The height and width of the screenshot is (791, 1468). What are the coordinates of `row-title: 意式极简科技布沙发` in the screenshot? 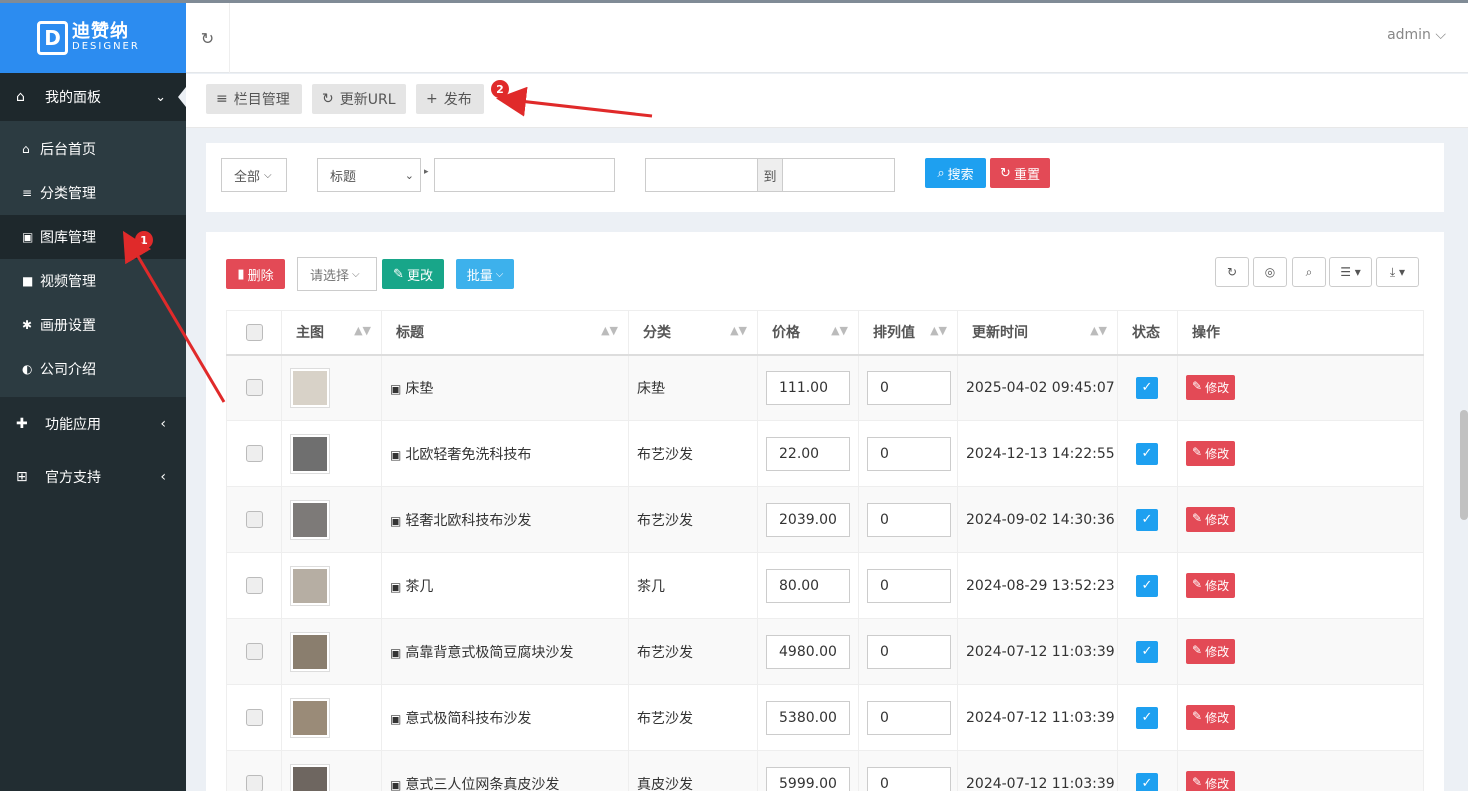 It's located at (468, 718).